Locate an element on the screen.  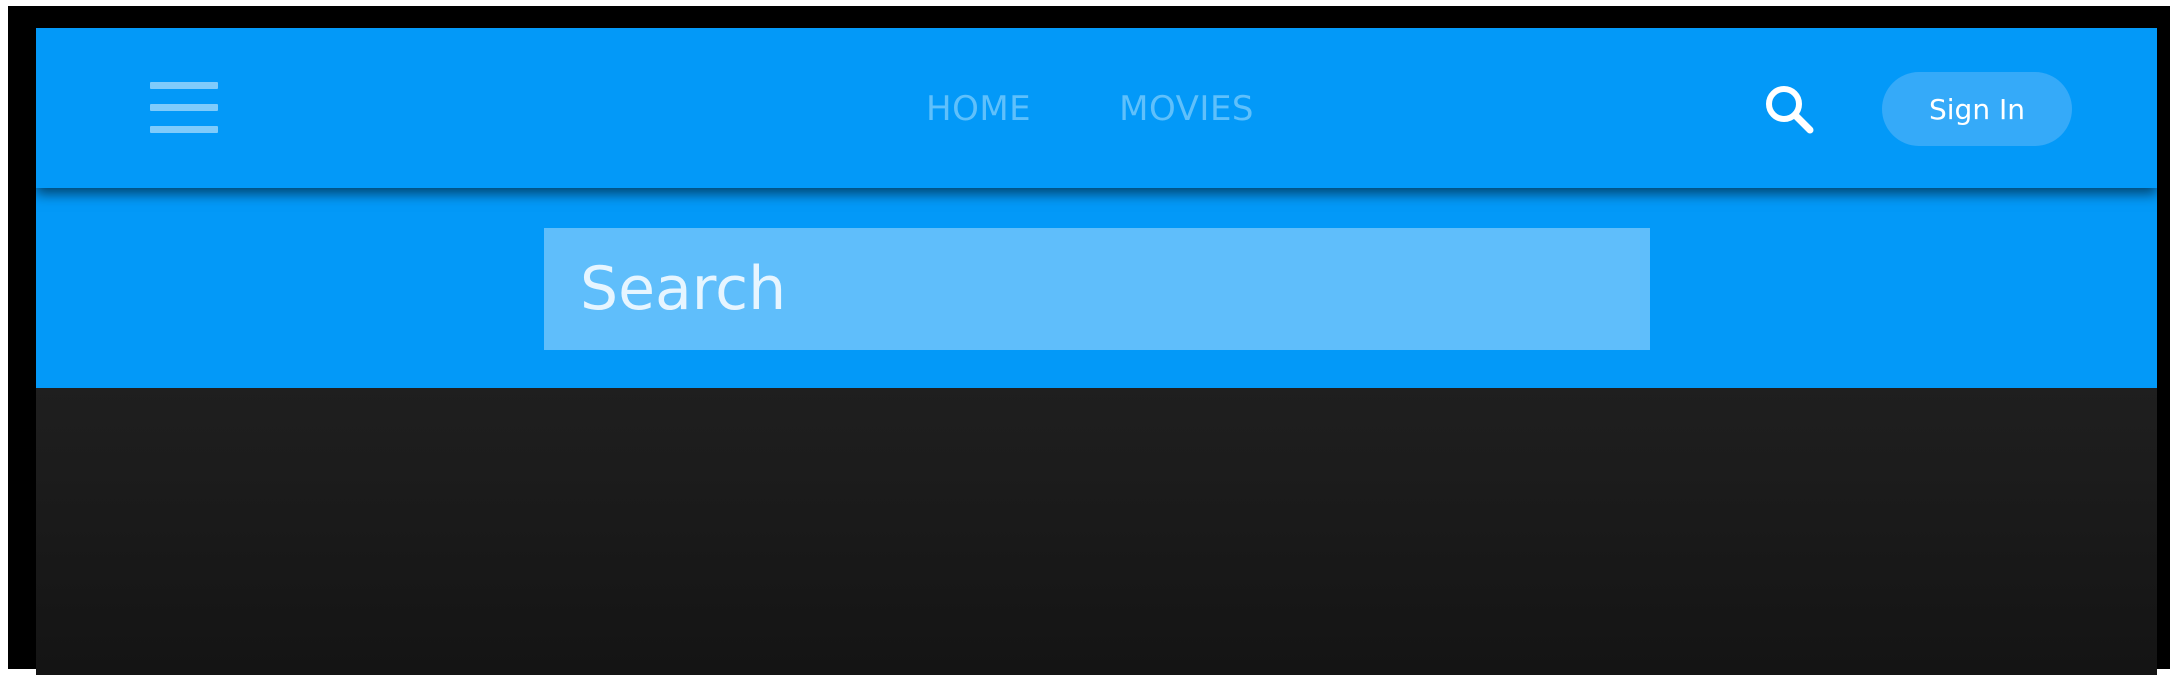
hamburger-menu-icon is located at coordinates (184, 108).